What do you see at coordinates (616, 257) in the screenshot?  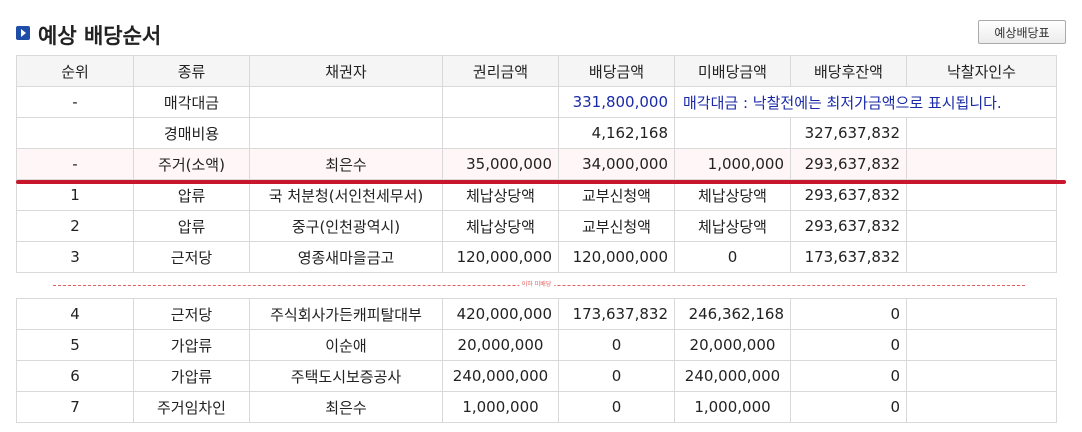 I see `cell-dividend: 120,000,000` at bounding box center [616, 257].